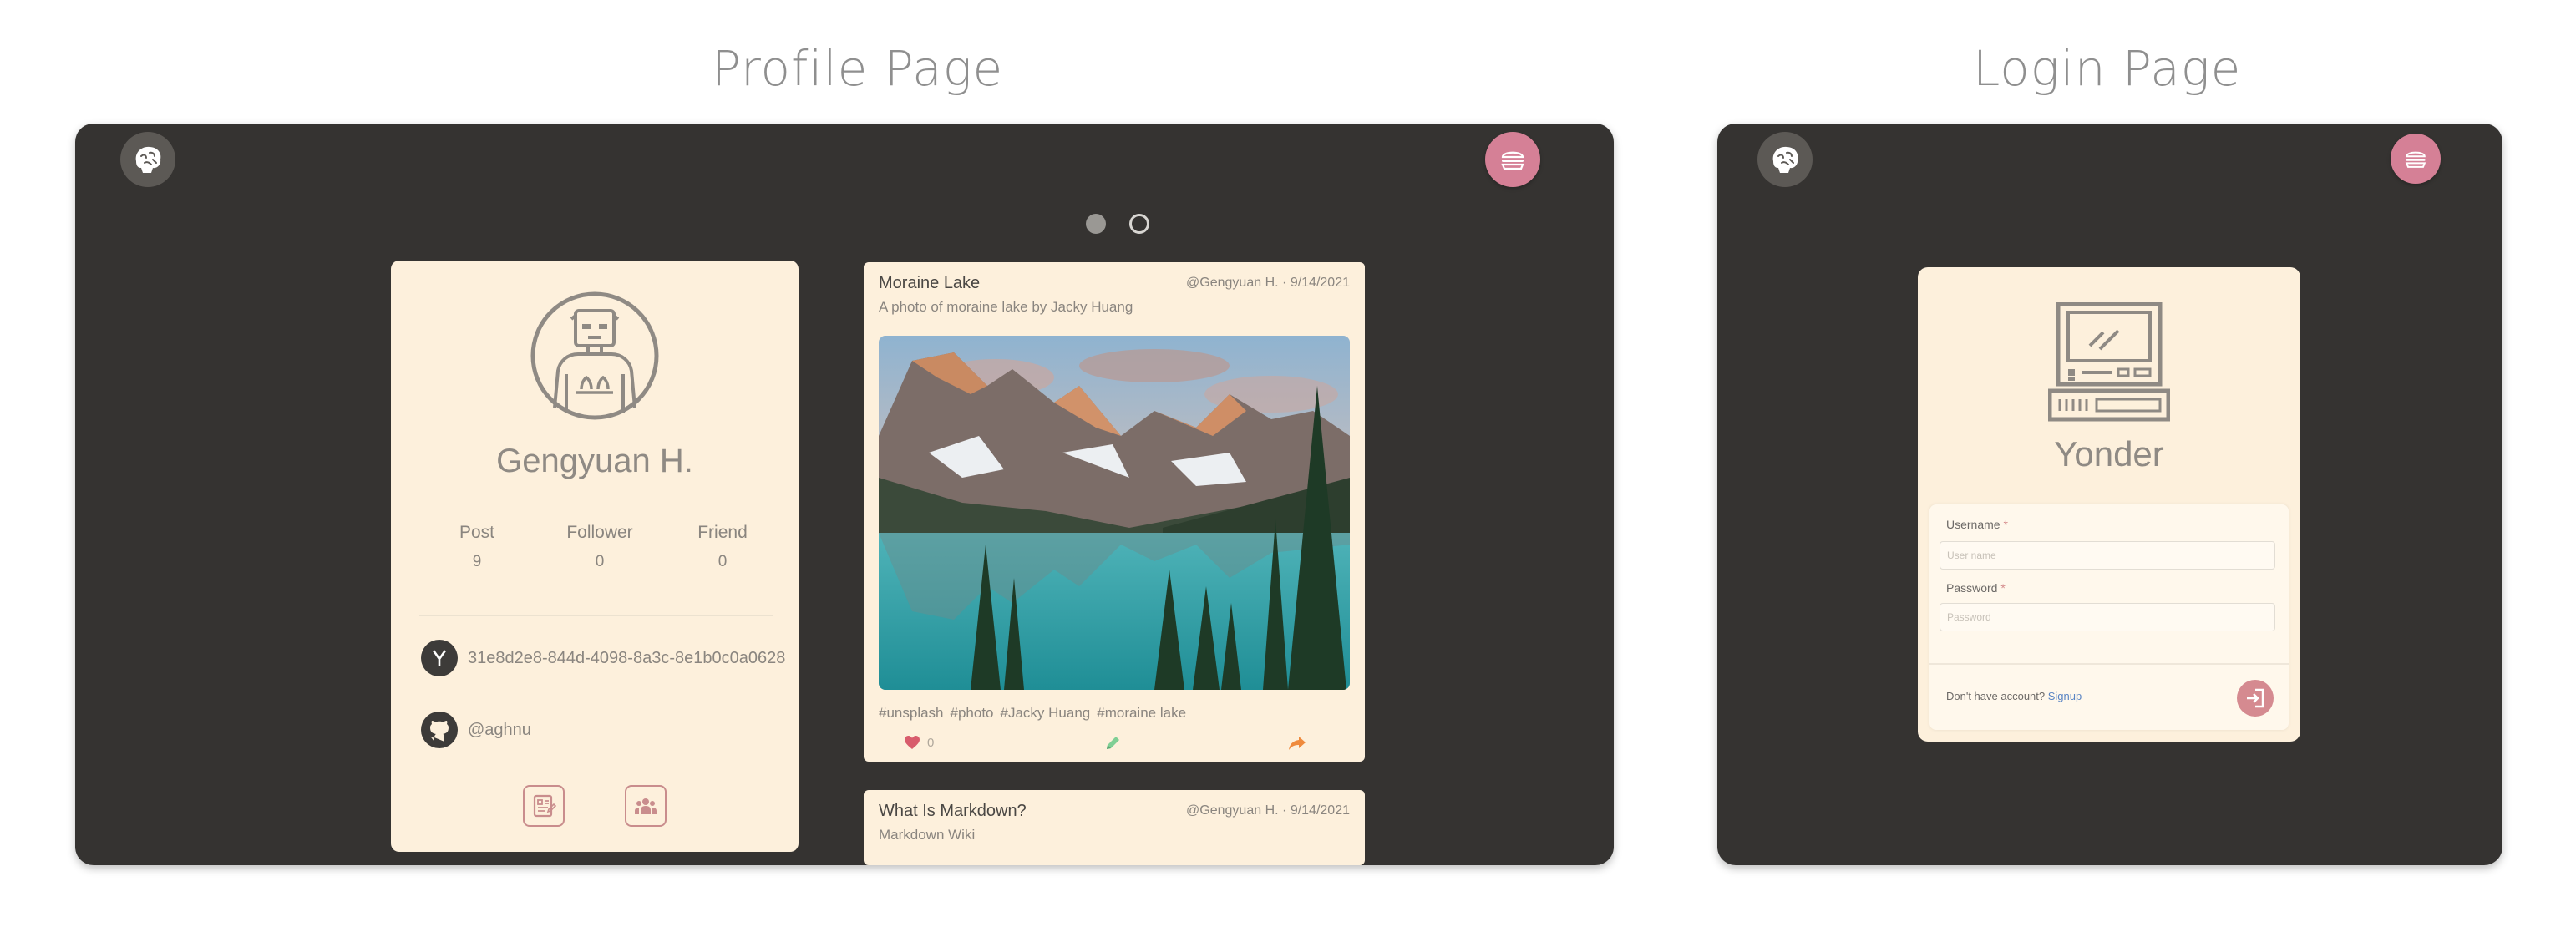 This screenshot has width=2576, height=927. I want to click on signup-prompt: Don't have account? Signup, so click(2014, 696).